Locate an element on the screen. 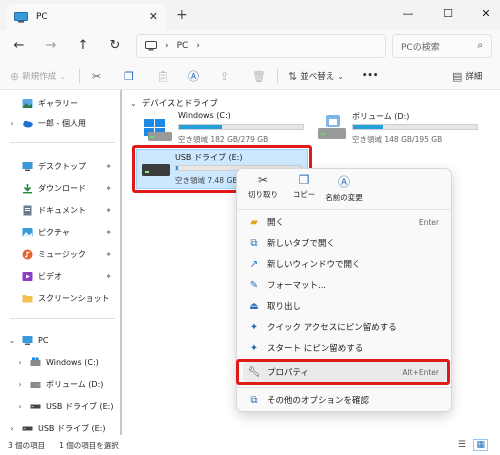  sidebar-item-screenshots: スクリーンショット is located at coordinates (62, 298).